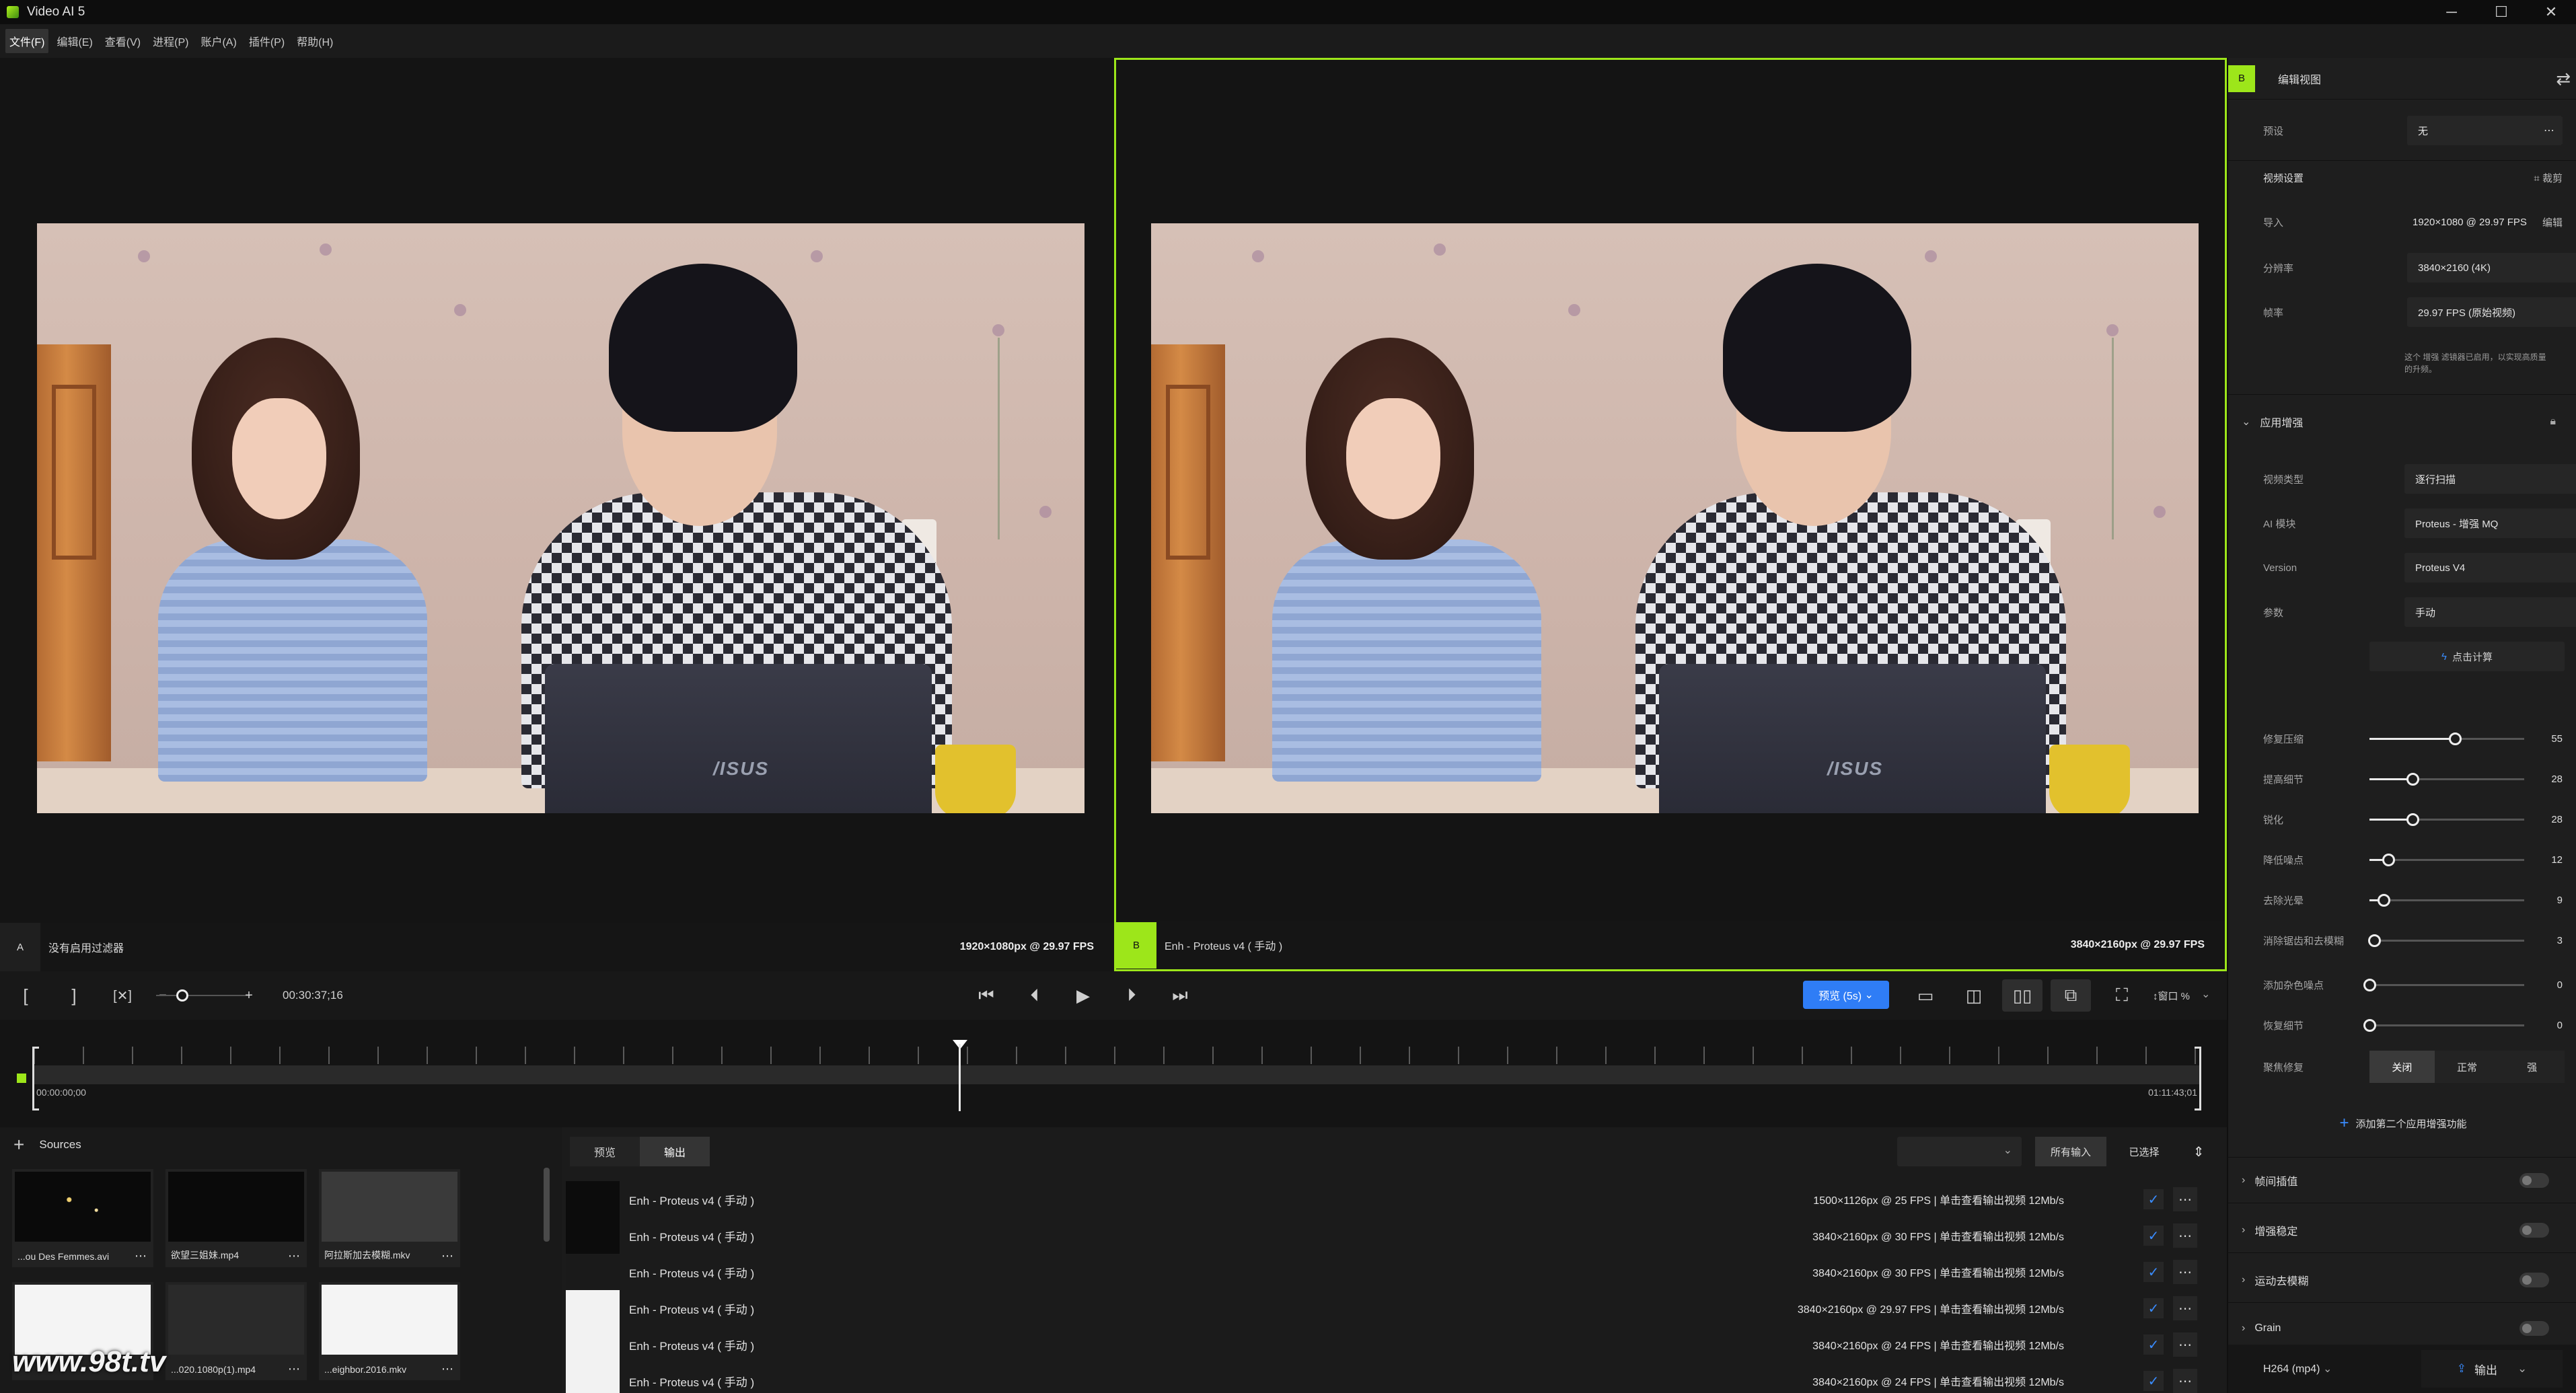 The image size is (2576, 1393). Describe the element at coordinates (35, 1078) in the screenshot. I see `in-point-handle` at that location.